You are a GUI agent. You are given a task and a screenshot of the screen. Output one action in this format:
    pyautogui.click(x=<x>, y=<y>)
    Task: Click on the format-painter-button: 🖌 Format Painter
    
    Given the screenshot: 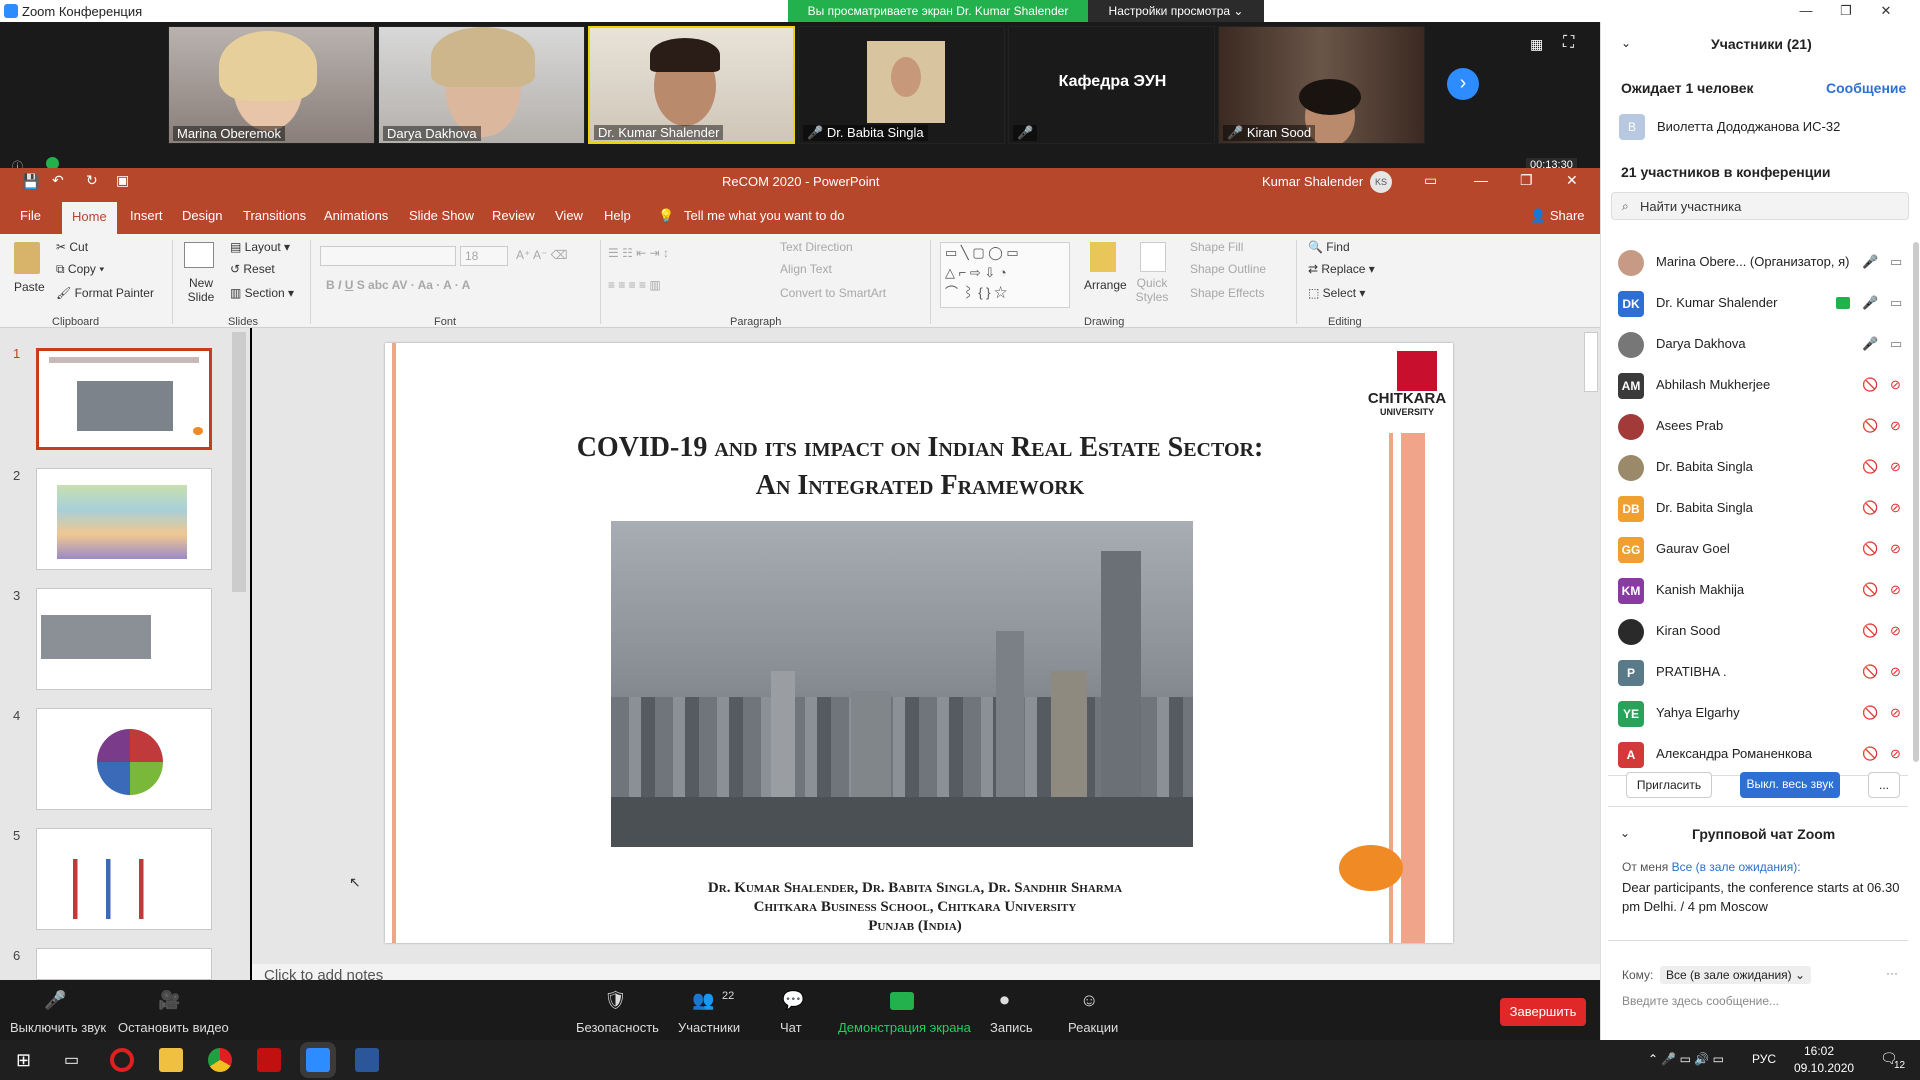 What is the action you would take?
    pyautogui.click(x=105, y=293)
    